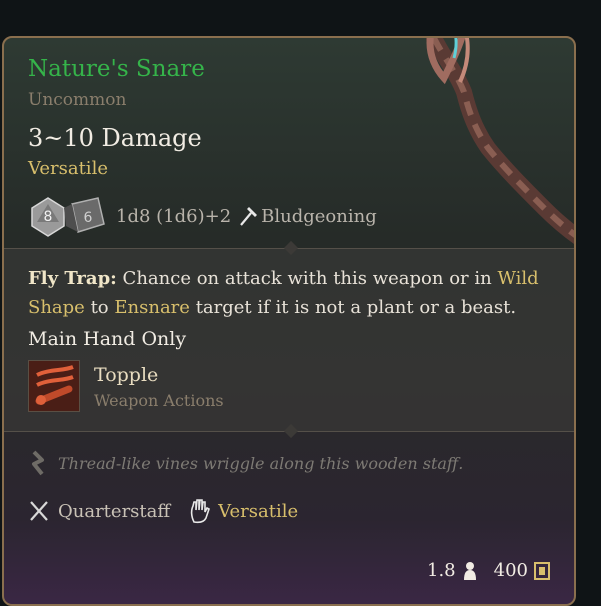 Image resolution: width=601 pixels, height=606 pixels. What do you see at coordinates (107, 339) in the screenshot?
I see `requirement-text: Main Hand Only` at bounding box center [107, 339].